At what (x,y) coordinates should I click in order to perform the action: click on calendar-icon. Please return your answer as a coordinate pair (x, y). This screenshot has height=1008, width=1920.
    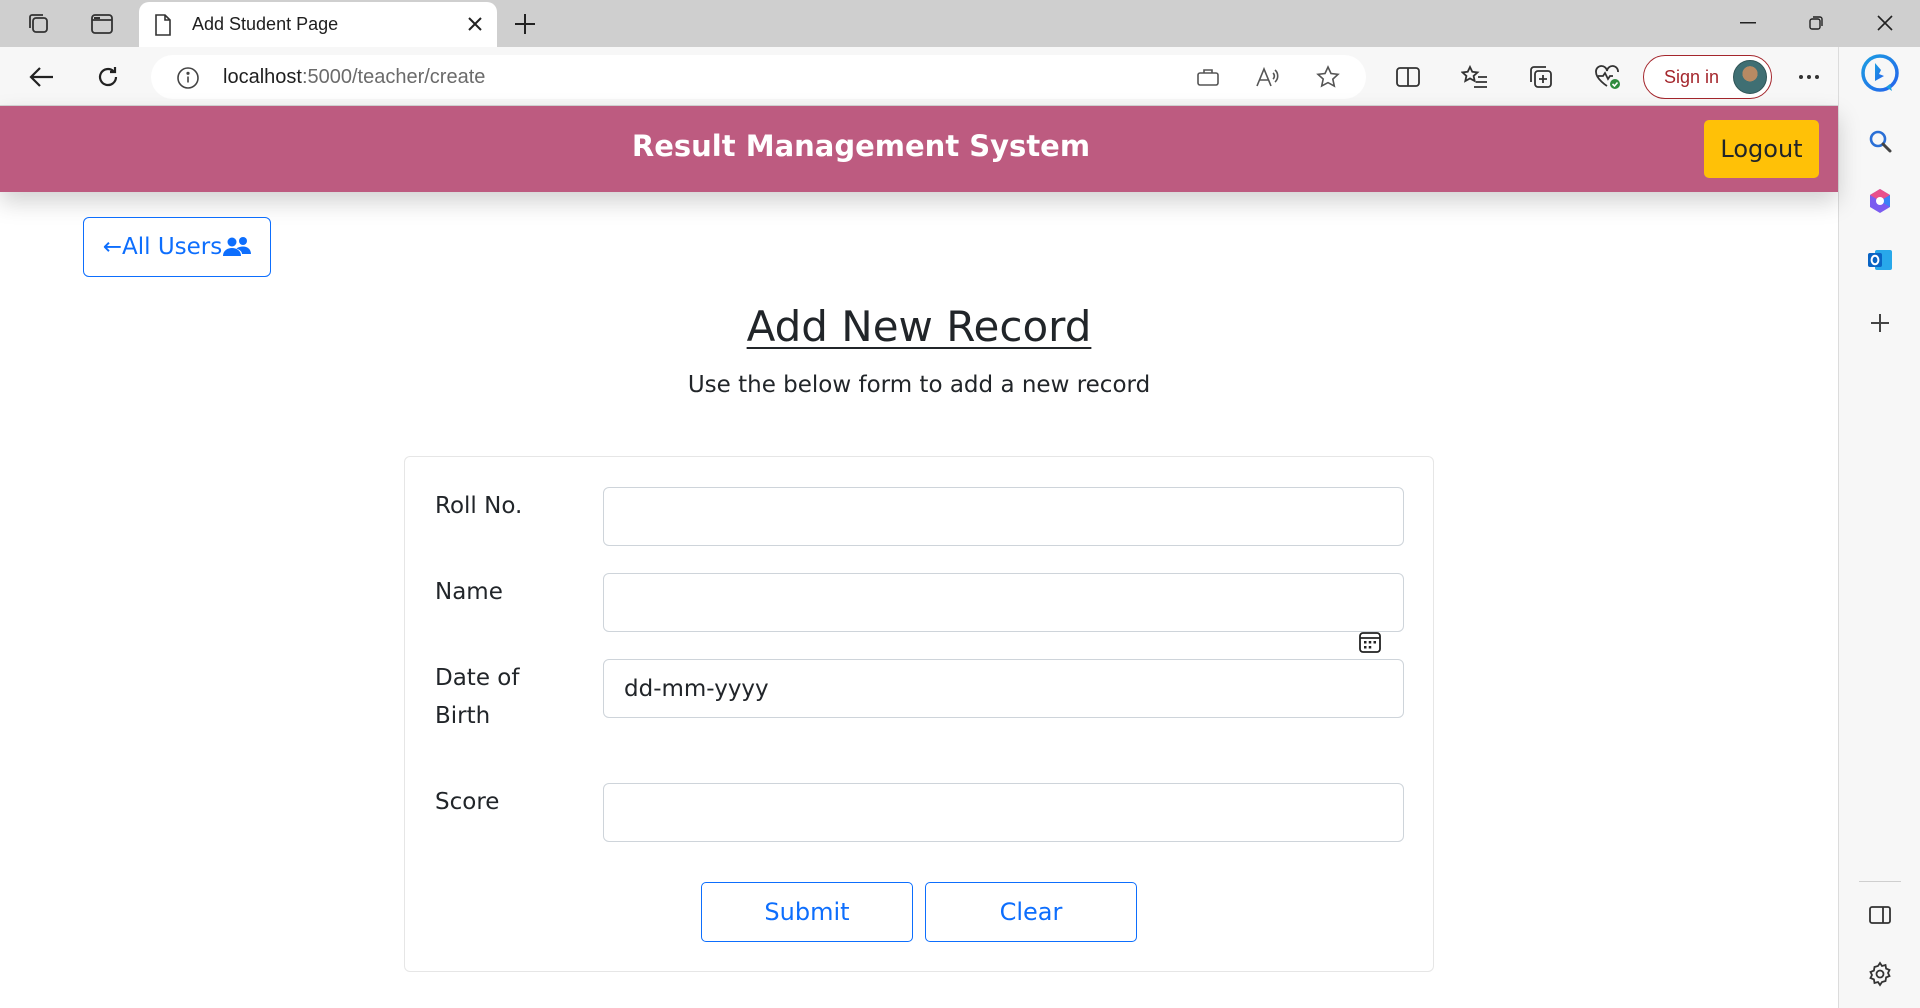
    Looking at the image, I should click on (1370, 642).